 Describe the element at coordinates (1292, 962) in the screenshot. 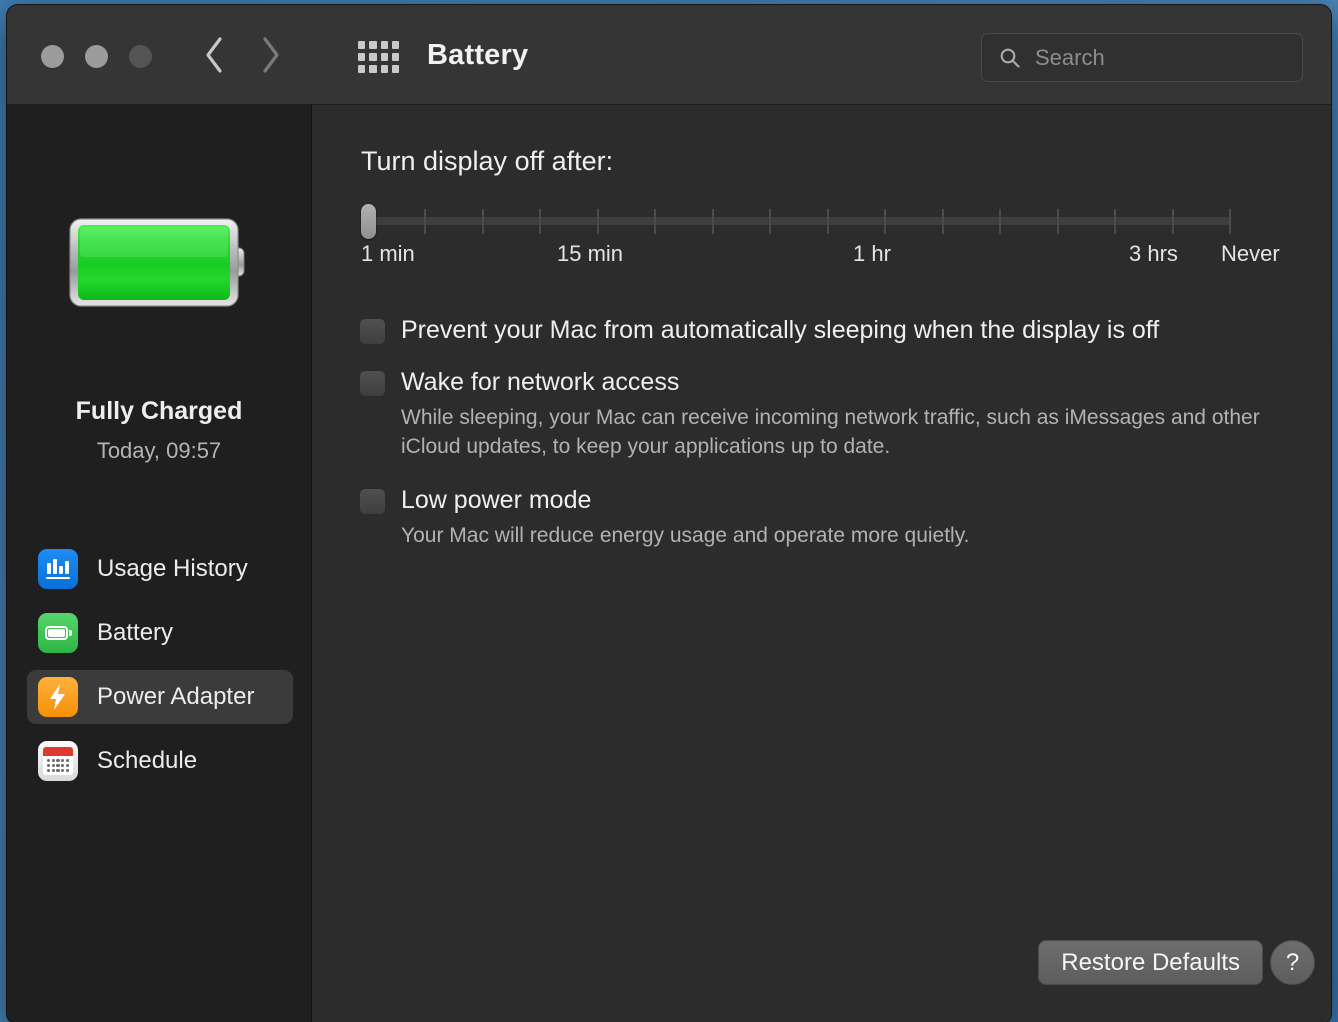

I see `help-button: ?` at that location.